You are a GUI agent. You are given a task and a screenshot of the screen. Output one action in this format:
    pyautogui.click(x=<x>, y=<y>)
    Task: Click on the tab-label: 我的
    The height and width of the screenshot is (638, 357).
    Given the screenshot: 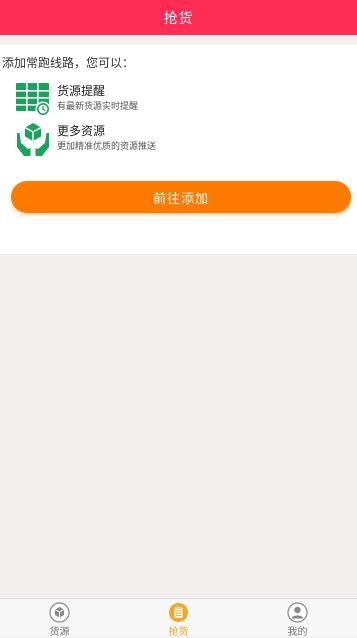 What is the action you would take?
    pyautogui.click(x=297, y=632)
    